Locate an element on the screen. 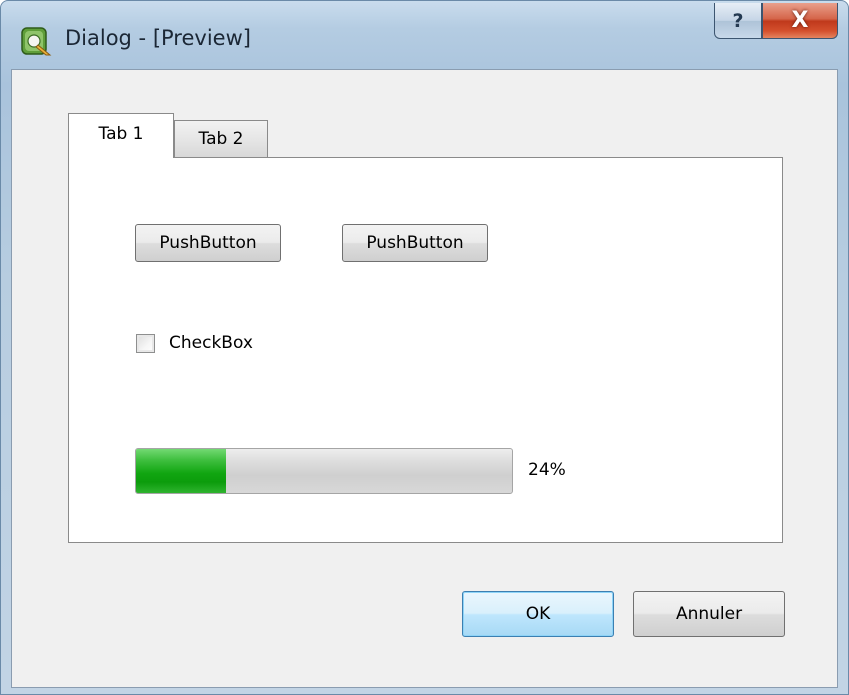 The image size is (849, 695). checkbox-label: CheckBox is located at coordinates (211, 343).